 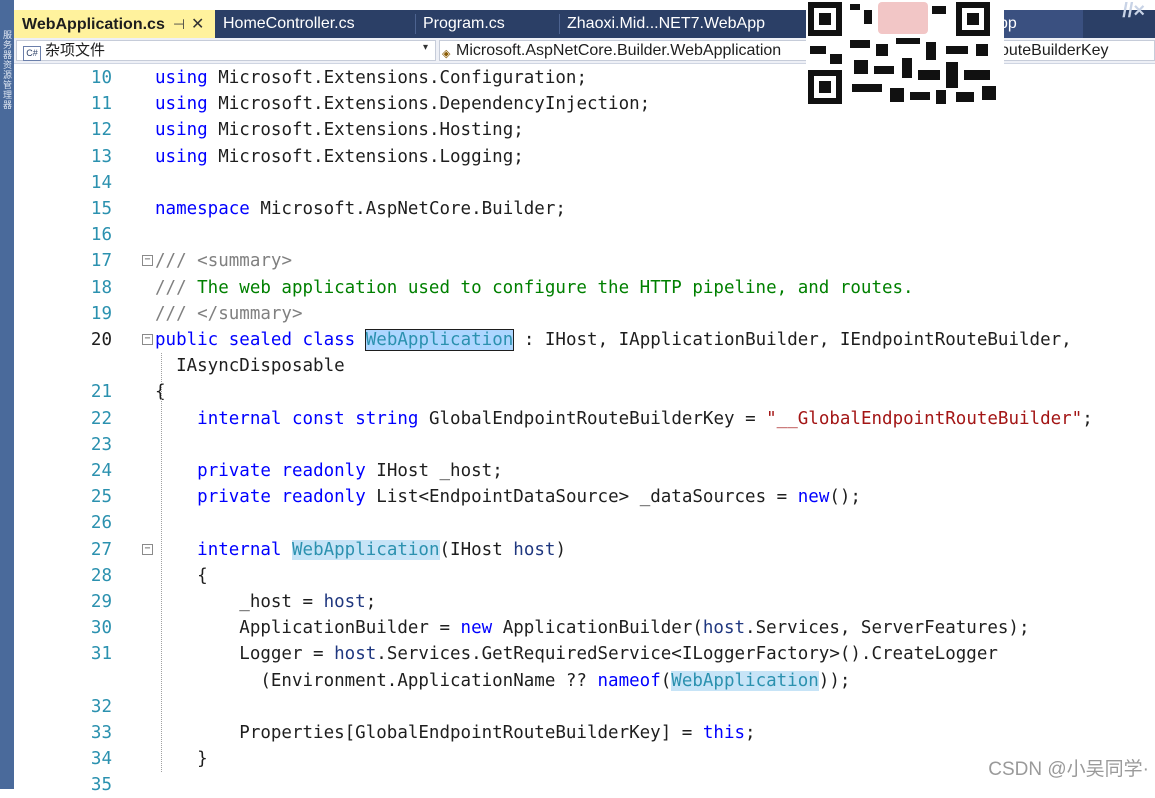 I want to click on code-line: 34 }, so click(x=584, y=759).